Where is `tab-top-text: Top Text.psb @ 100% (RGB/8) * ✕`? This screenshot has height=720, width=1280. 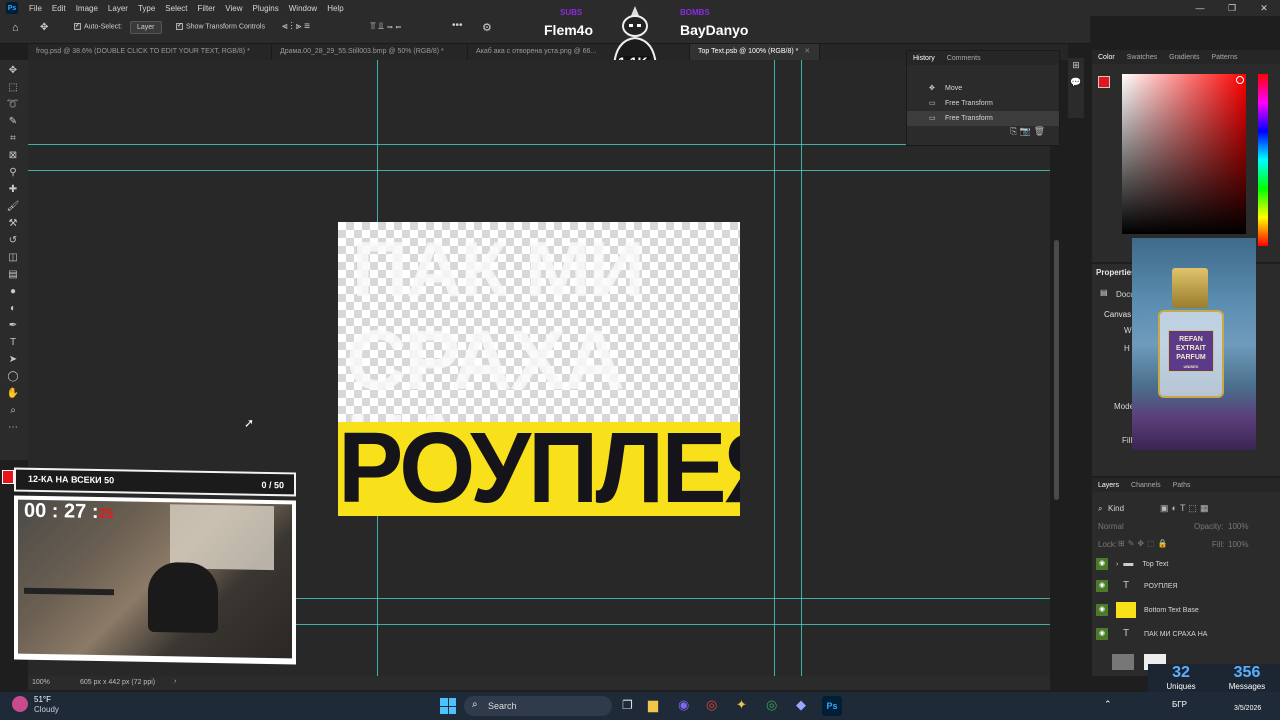
tab-top-text: Top Text.psb @ 100% (RGB/8) * ✕ is located at coordinates (755, 52).